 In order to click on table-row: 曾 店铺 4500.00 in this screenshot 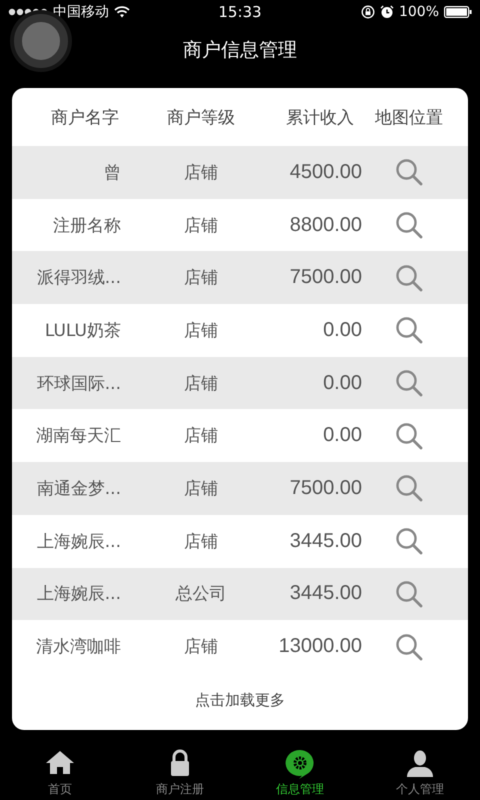, I will do `click(240, 172)`.